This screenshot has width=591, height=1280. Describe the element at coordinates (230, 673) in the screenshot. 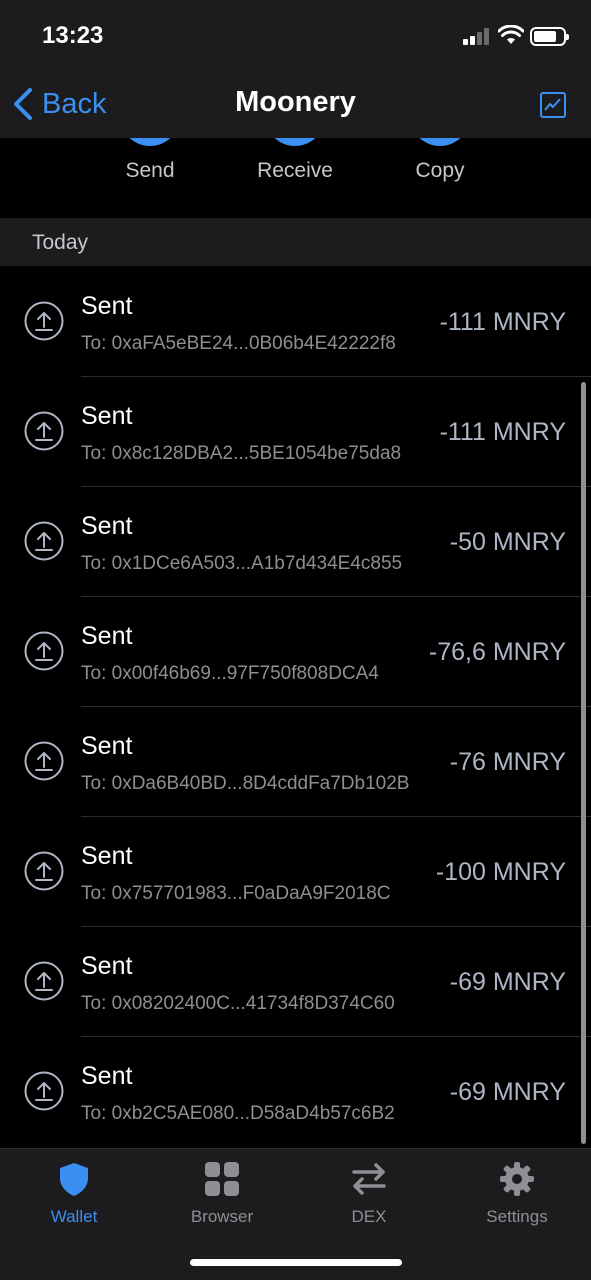

I see `transaction-address: To: 0x00f46b69...97F750f808DCA4` at that location.